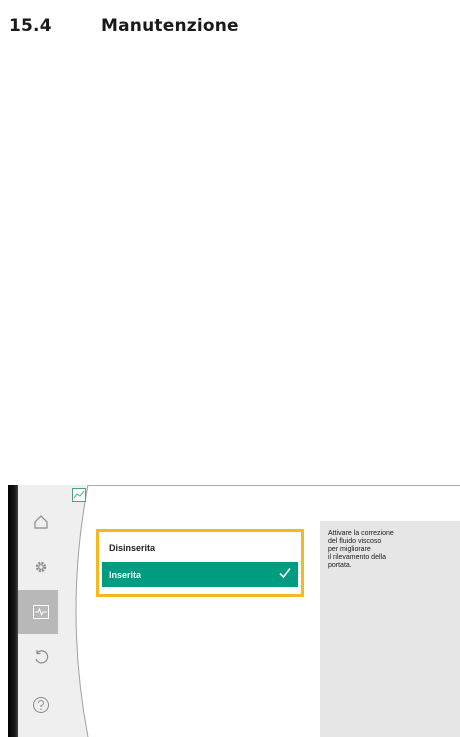 This screenshot has width=460, height=737. What do you see at coordinates (79, 495) in the screenshot?
I see `chart-icon` at bounding box center [79, 495].